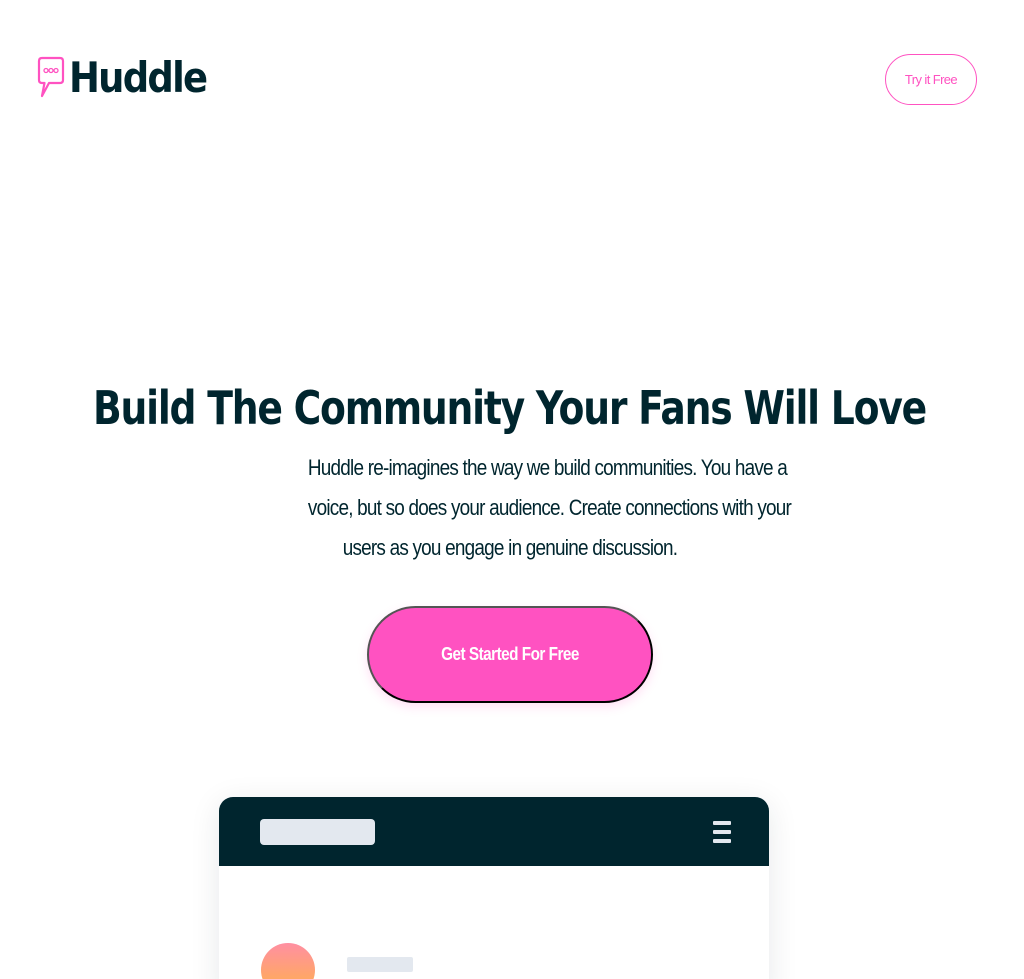  I want to click on speech-bubble-icon, so click(51, 77).